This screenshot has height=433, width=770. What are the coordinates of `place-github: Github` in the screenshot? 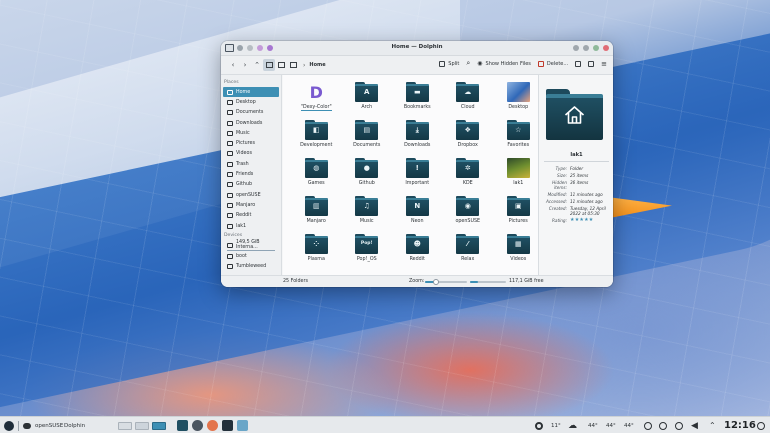 It's located at (251, 185).